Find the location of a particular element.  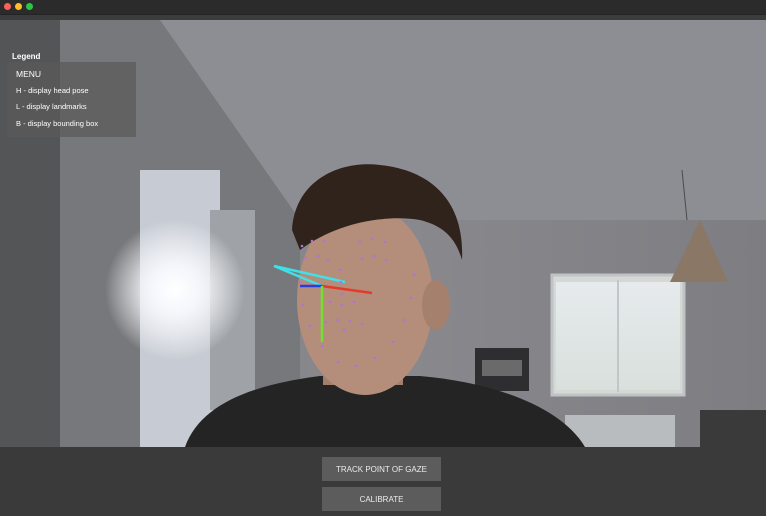

legend-item-head-pose: H - display head pose is located at coordinates (52, 90).